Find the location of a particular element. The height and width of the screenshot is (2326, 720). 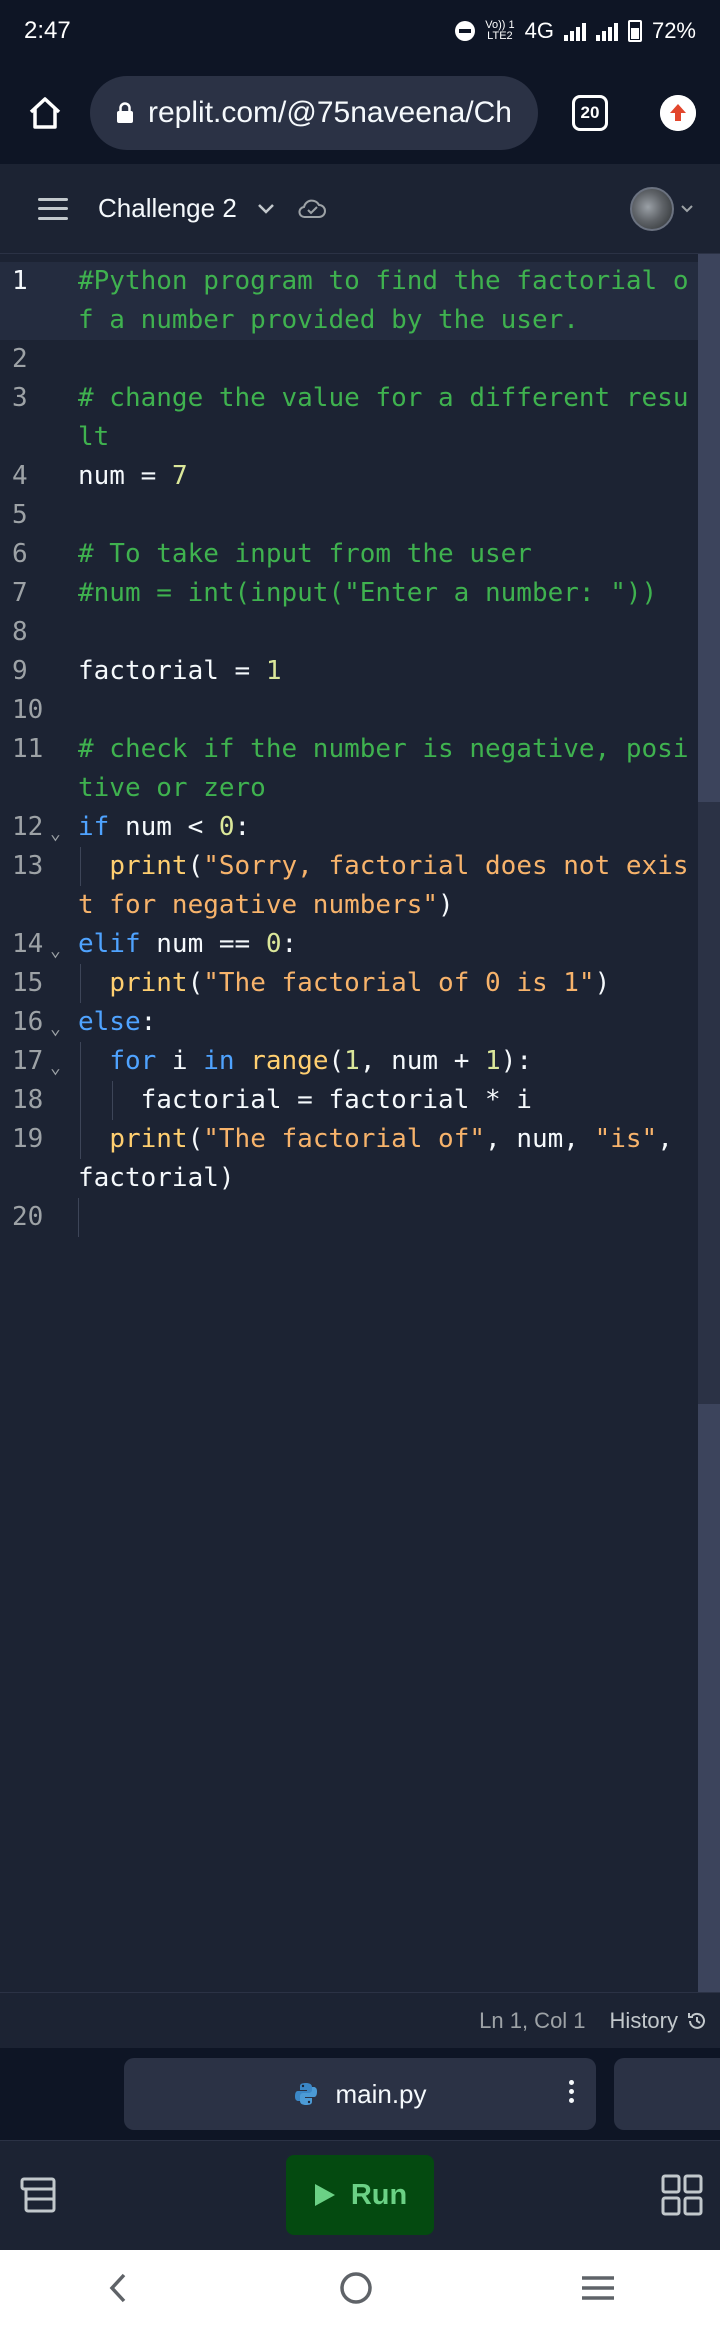

home-circle-icon is located at coordinates (356, 2288).